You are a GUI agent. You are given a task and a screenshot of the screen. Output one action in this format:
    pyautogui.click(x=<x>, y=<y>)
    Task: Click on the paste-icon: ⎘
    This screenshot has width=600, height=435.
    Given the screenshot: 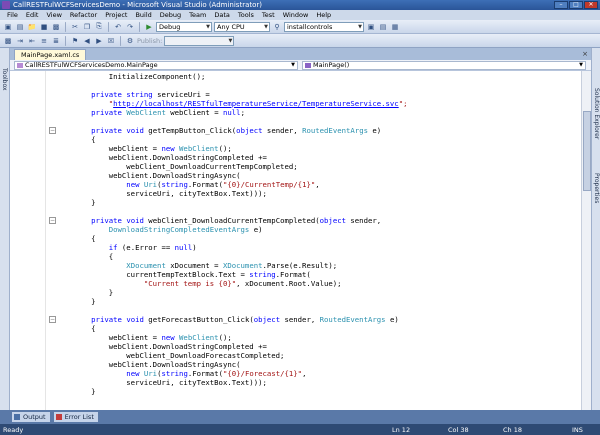 What is the action you would take?
    pyautogui.click(x=99, y=27)
    